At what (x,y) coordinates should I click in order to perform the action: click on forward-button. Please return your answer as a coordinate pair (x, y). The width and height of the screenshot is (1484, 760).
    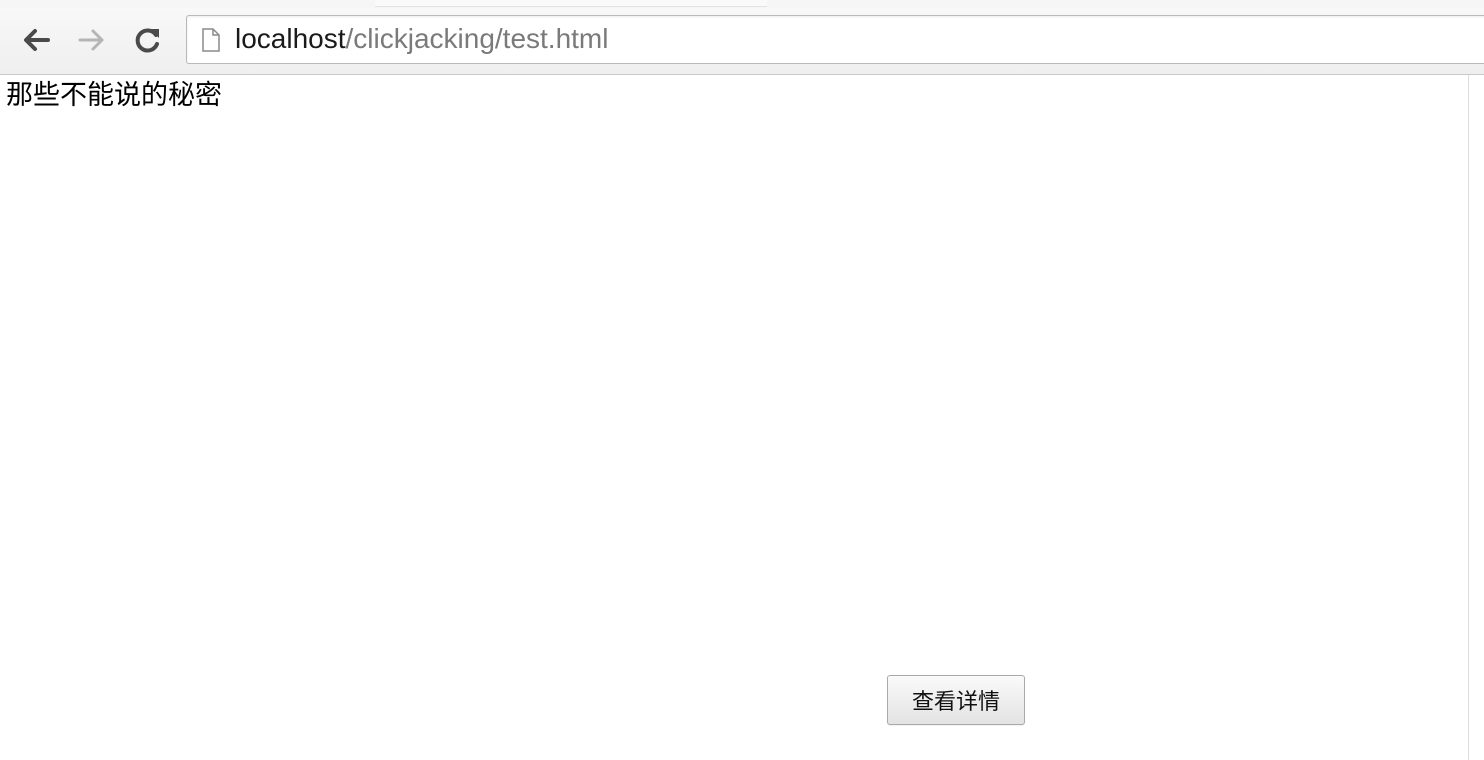
    Looking at the image, I should click on (92, 40).